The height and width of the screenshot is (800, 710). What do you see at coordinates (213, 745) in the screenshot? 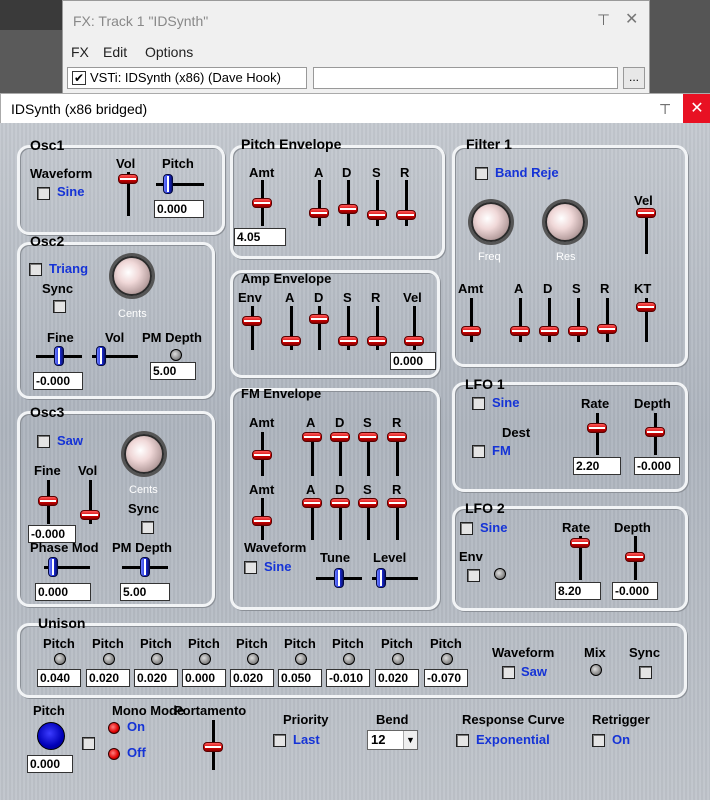
I see `portamento-slider` at bounding box center [213, 745].